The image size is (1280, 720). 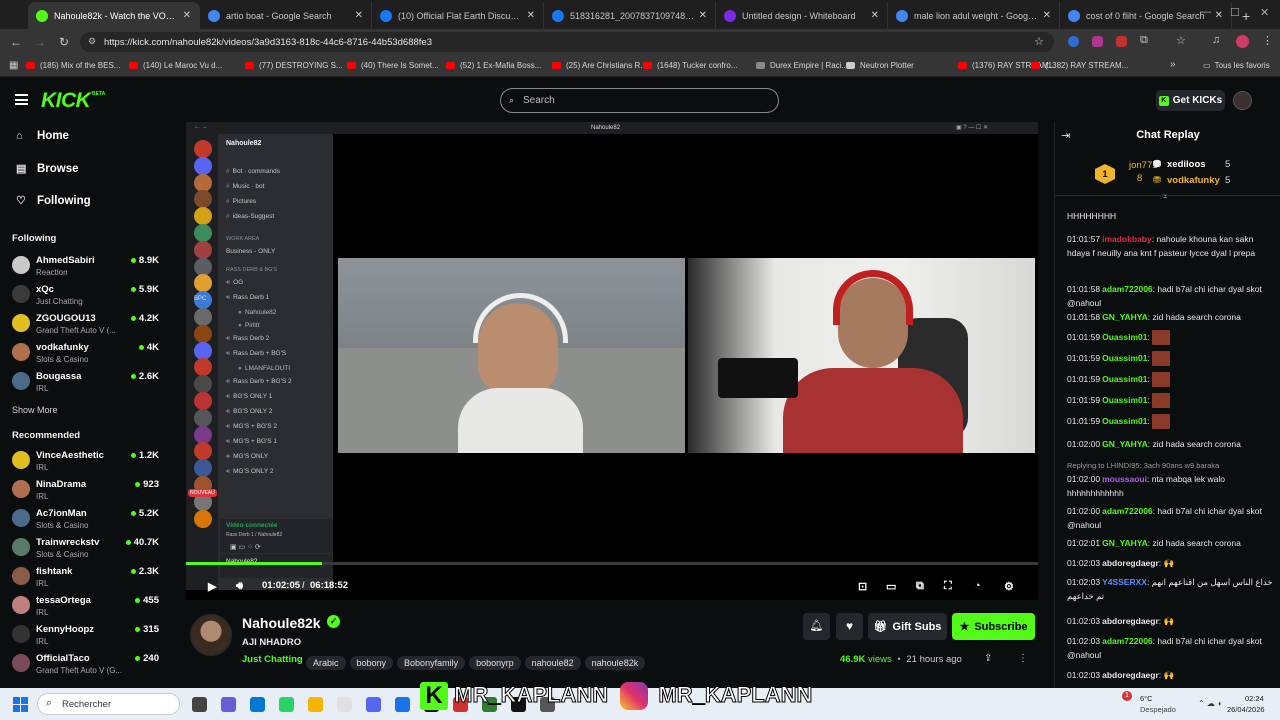 What do you see at coordinates (1165, 197) in the screenshot?
I see `expand-icon: ⩡` at bounding box center [1165, 197].